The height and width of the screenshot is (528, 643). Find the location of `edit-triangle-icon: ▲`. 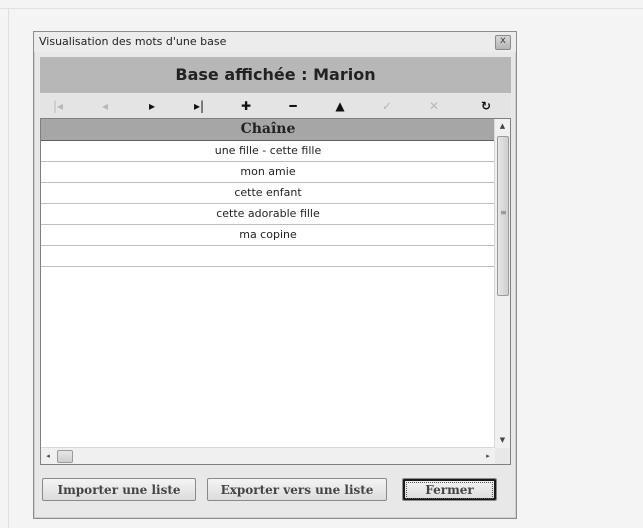

edit-triangle-icon: ▲ is located at coordinates (340, 106).